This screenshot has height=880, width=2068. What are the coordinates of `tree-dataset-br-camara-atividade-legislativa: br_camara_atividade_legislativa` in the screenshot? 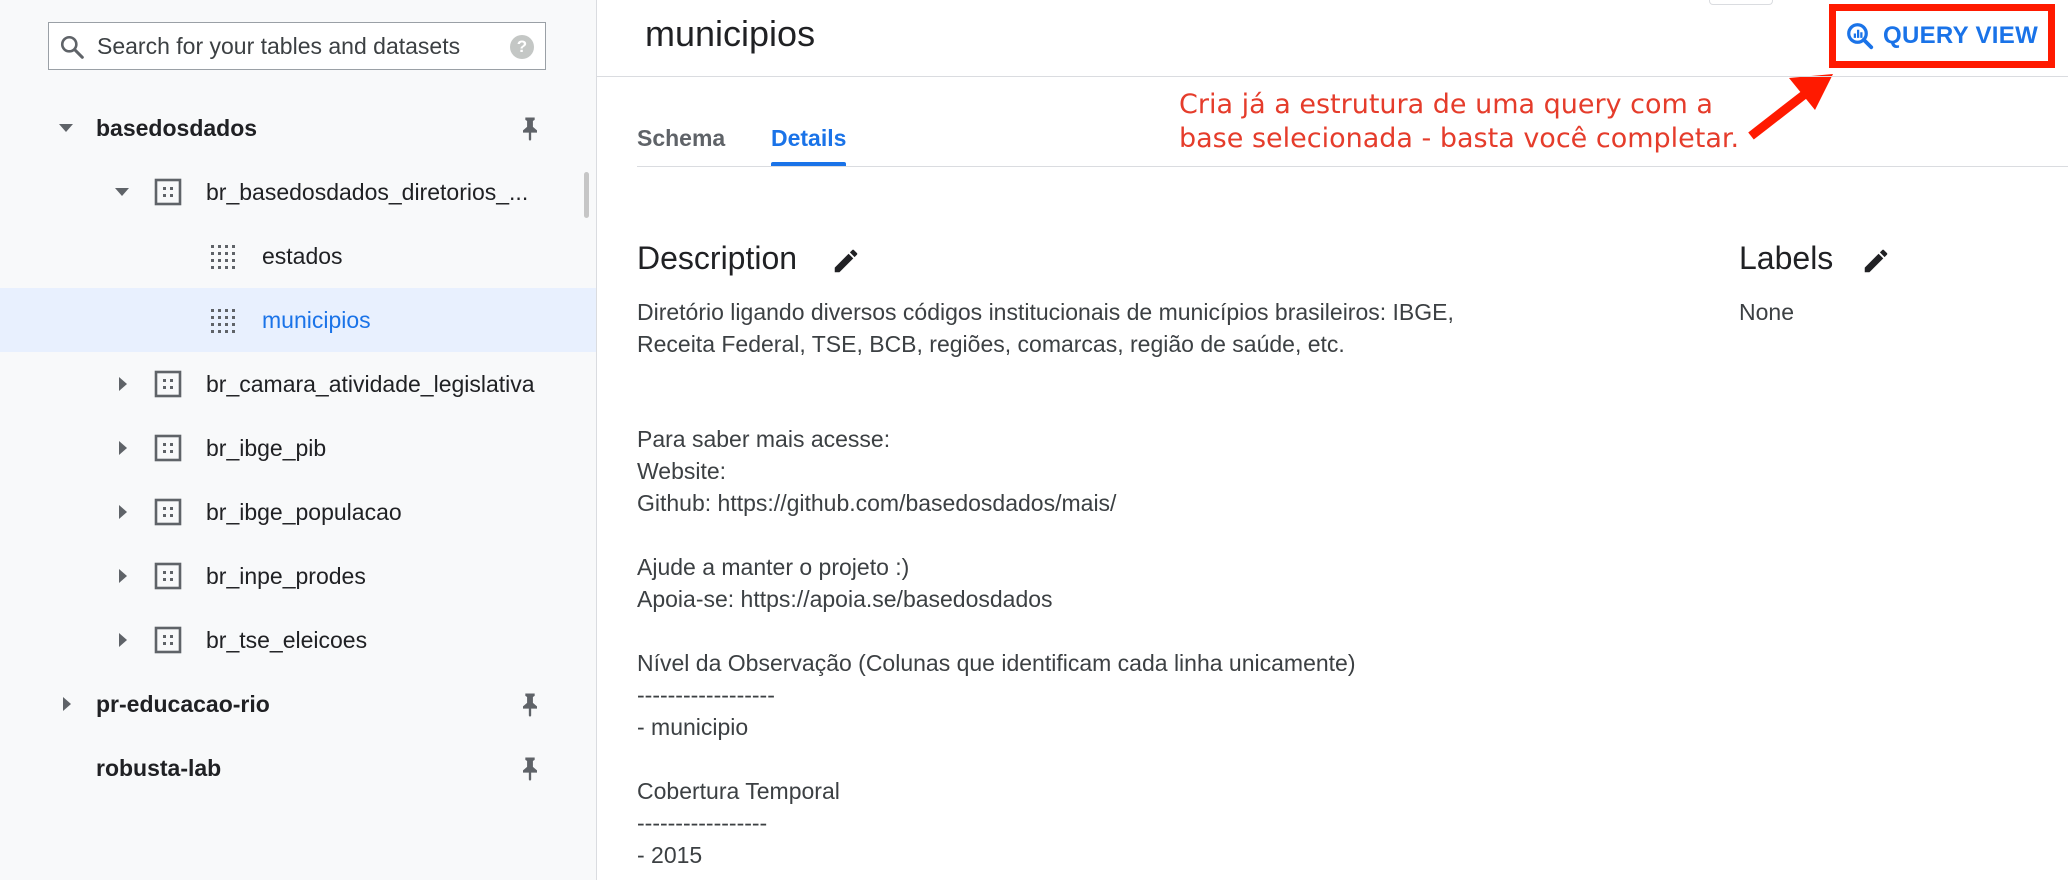 It's located at (298, 384).